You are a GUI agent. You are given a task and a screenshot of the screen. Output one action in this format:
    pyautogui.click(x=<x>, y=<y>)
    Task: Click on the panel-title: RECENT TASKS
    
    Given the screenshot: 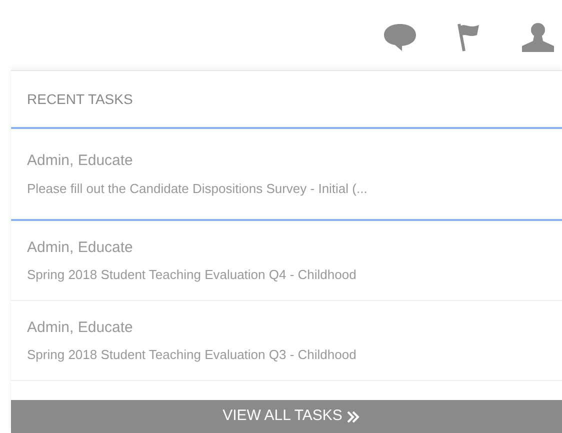 What is the action you would take?
    pyautogui.click(x=80, y=99)
    